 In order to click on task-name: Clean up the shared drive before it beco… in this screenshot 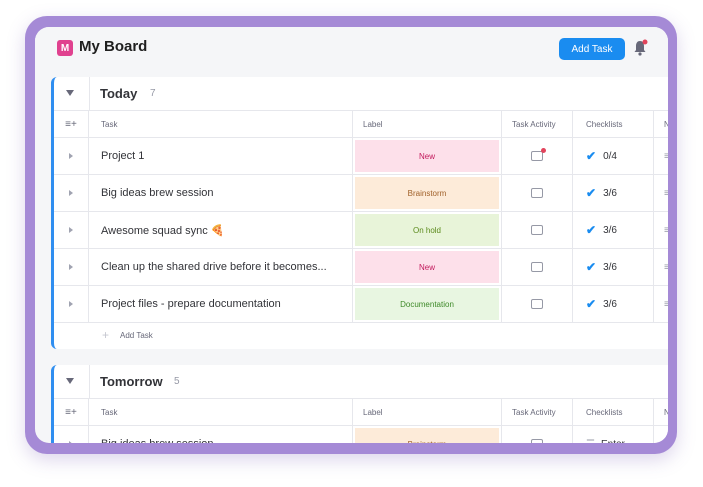, I will do `click(221, 267)`.